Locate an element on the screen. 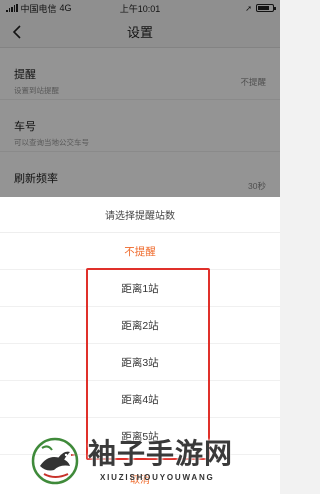 The height and width of the screenshot is (494, 320). option-no-reminder: 不提醒 is located at coordinates (140, 251).